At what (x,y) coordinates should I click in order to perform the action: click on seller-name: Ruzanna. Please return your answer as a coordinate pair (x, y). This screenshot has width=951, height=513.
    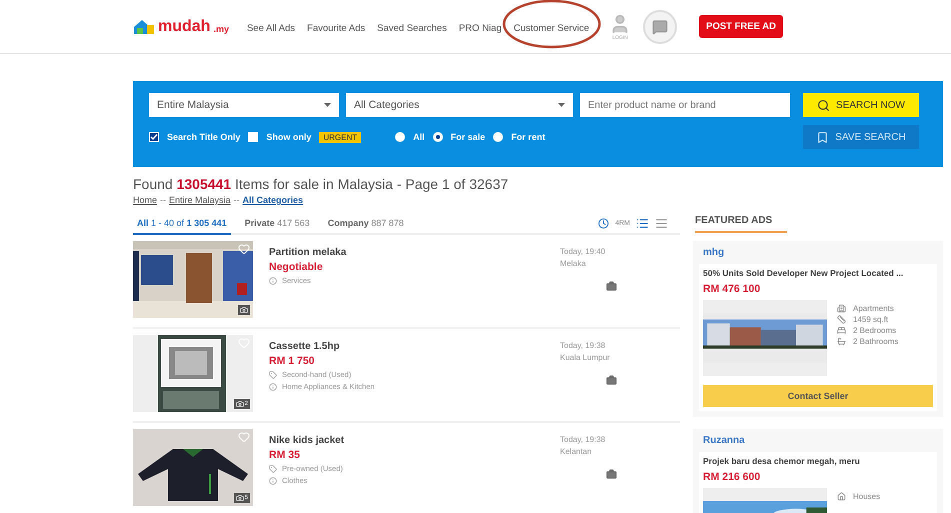
    Looking at the image, I should click on (818, 440).